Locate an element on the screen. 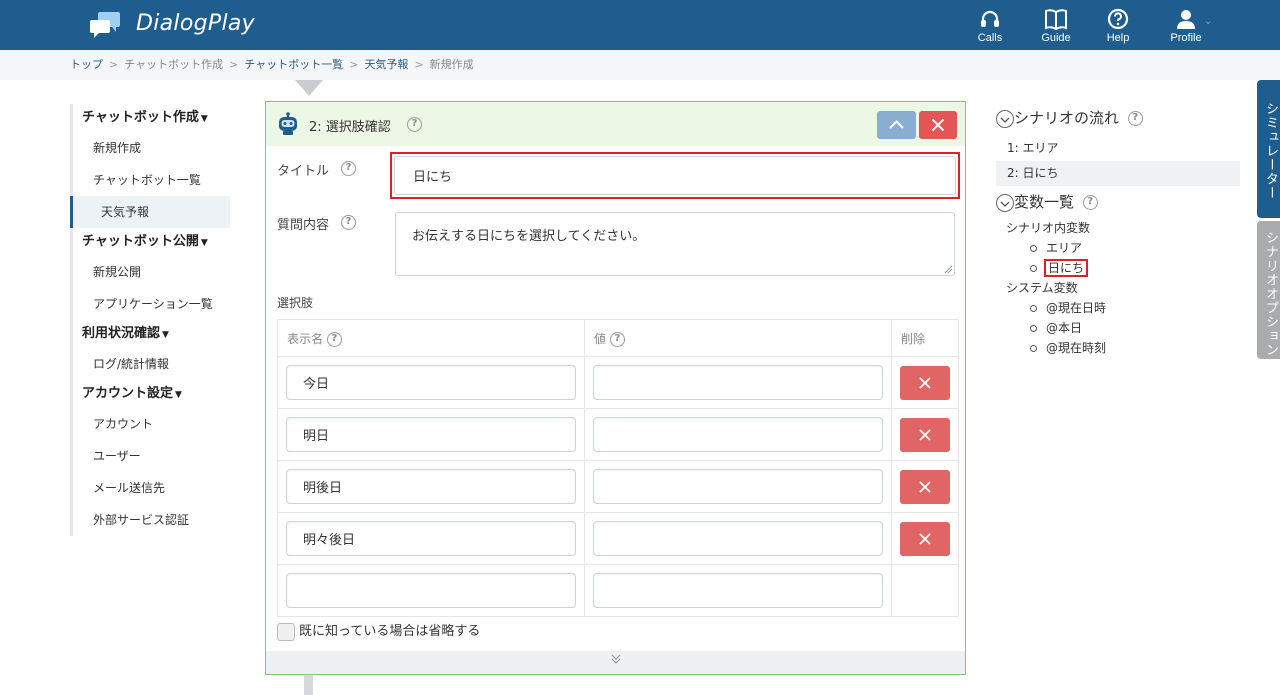 The height and width of the screenshot is (695, 1280). variable-item: 日にち is located at coordinates (1118, 268).